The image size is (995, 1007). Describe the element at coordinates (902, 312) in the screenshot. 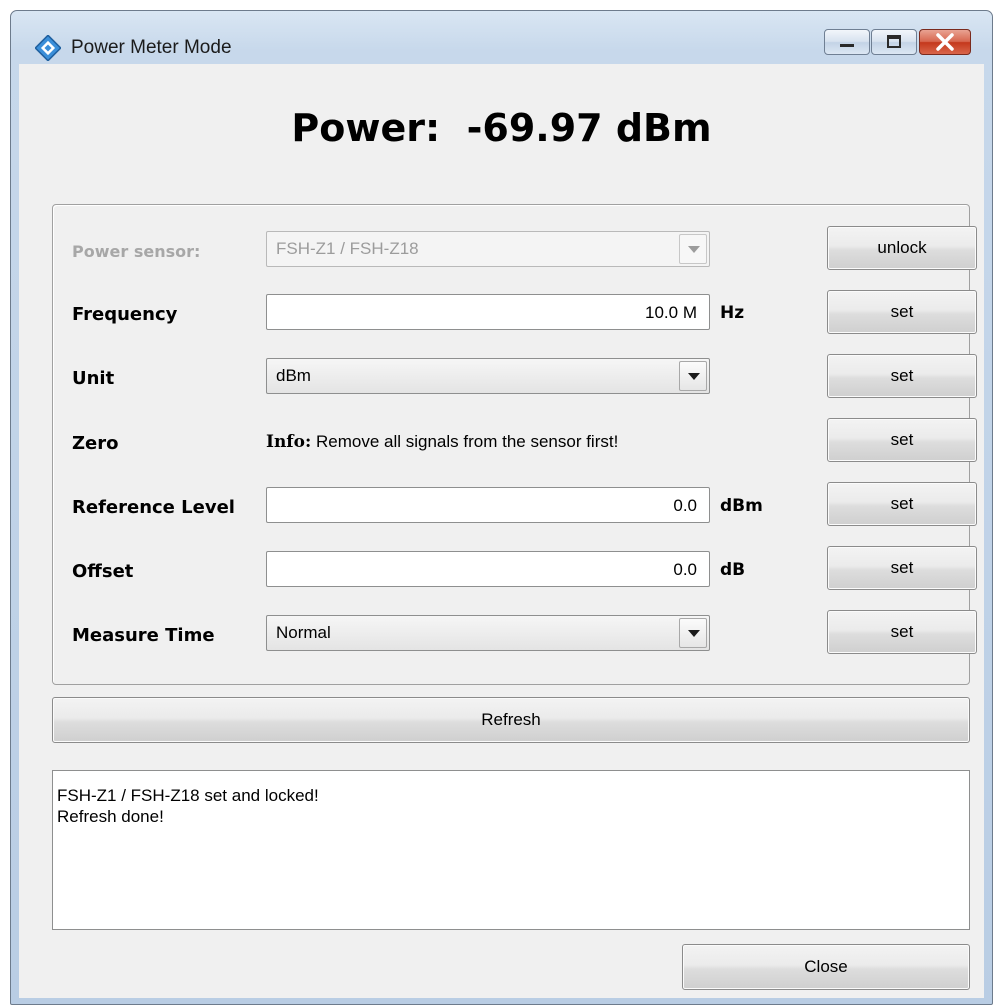

I see `frequency-set-button: set` at that location.